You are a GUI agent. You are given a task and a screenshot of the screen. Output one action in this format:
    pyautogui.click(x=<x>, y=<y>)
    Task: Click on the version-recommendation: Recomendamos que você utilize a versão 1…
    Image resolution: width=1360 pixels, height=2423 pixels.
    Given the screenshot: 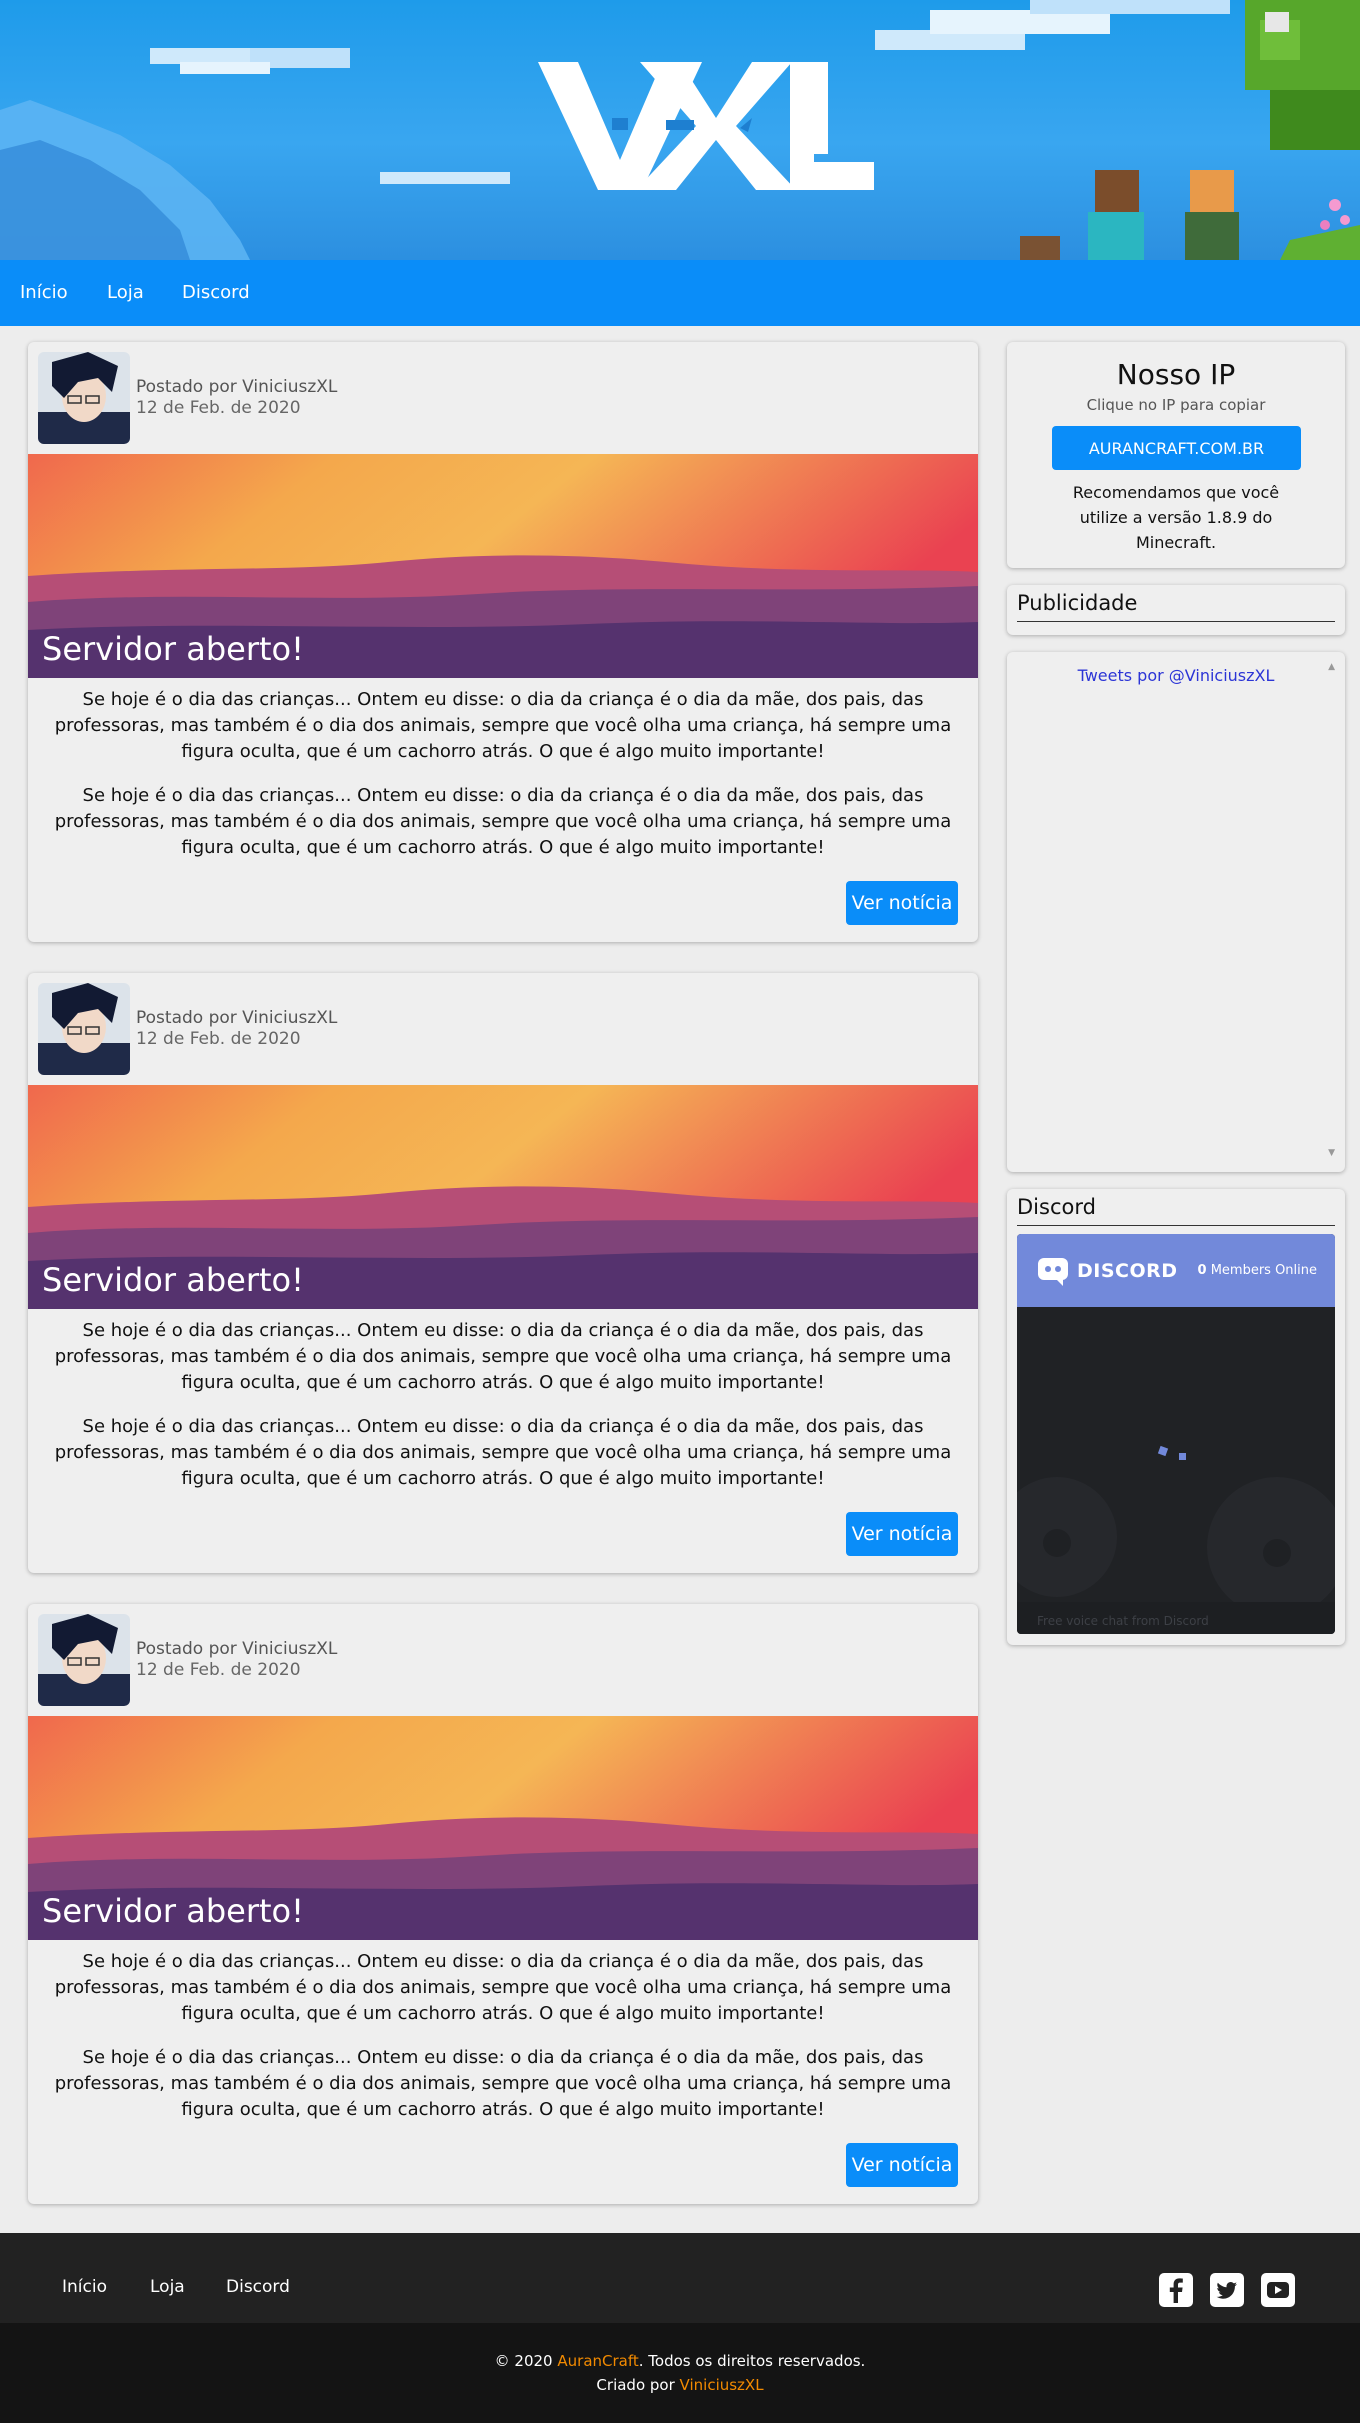 What is the action you would take?
    pyautogui.click(x=1176, y=517)
    